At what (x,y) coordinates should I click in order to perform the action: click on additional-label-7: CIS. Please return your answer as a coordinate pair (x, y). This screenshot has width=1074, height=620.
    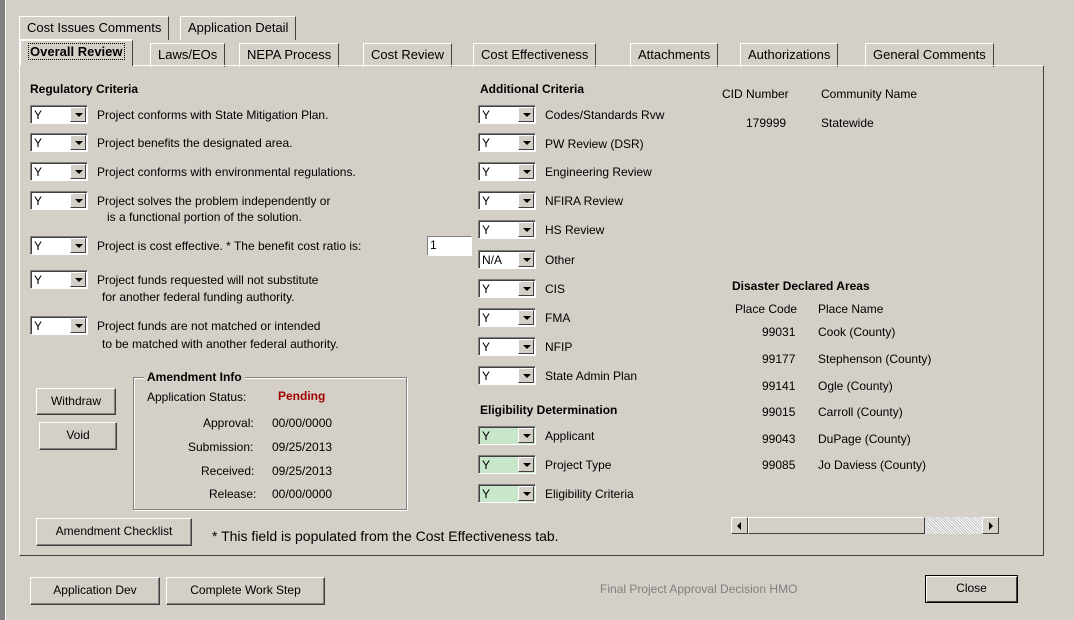
    Looking at the image, I should click on (555, 289).